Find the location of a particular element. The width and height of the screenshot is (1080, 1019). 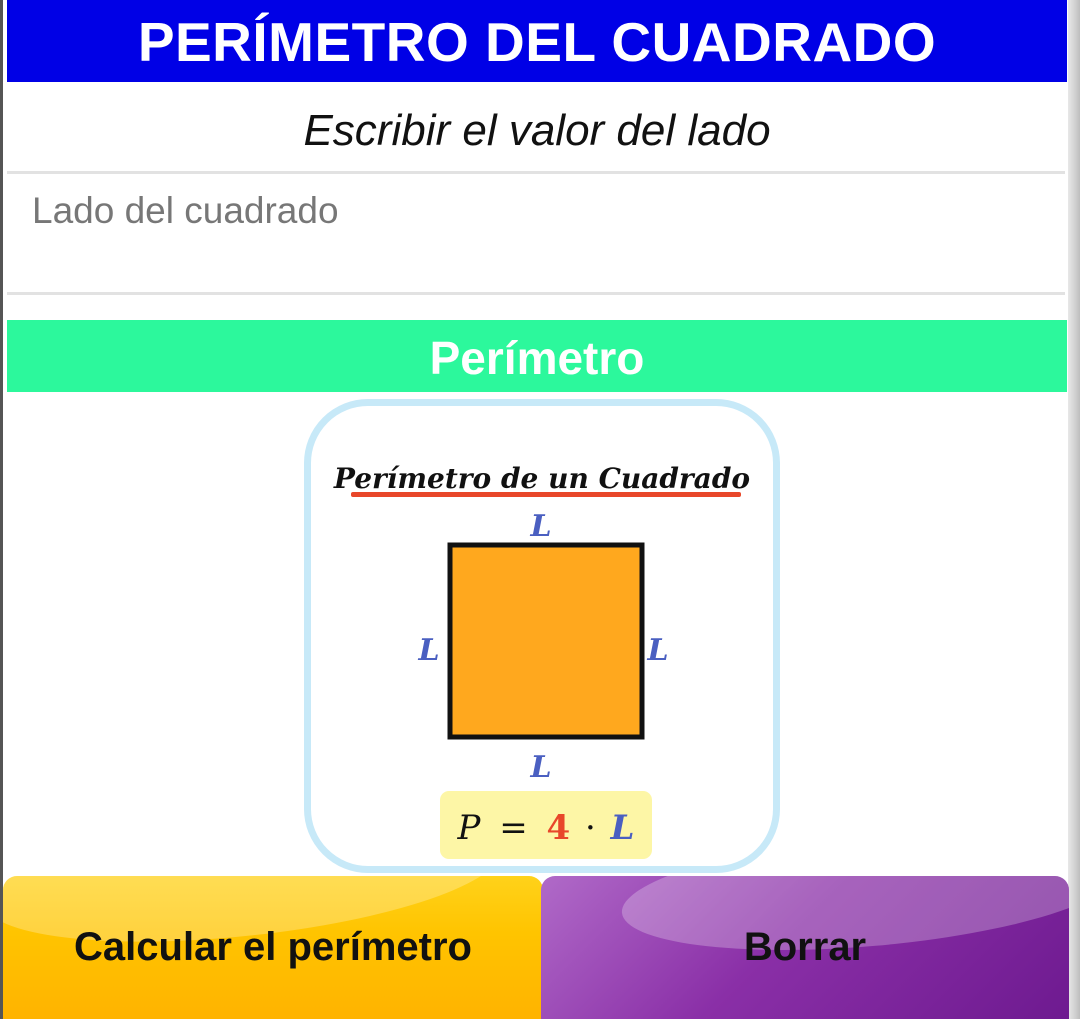

side-label-right: L is located at coordinates (657, 650).